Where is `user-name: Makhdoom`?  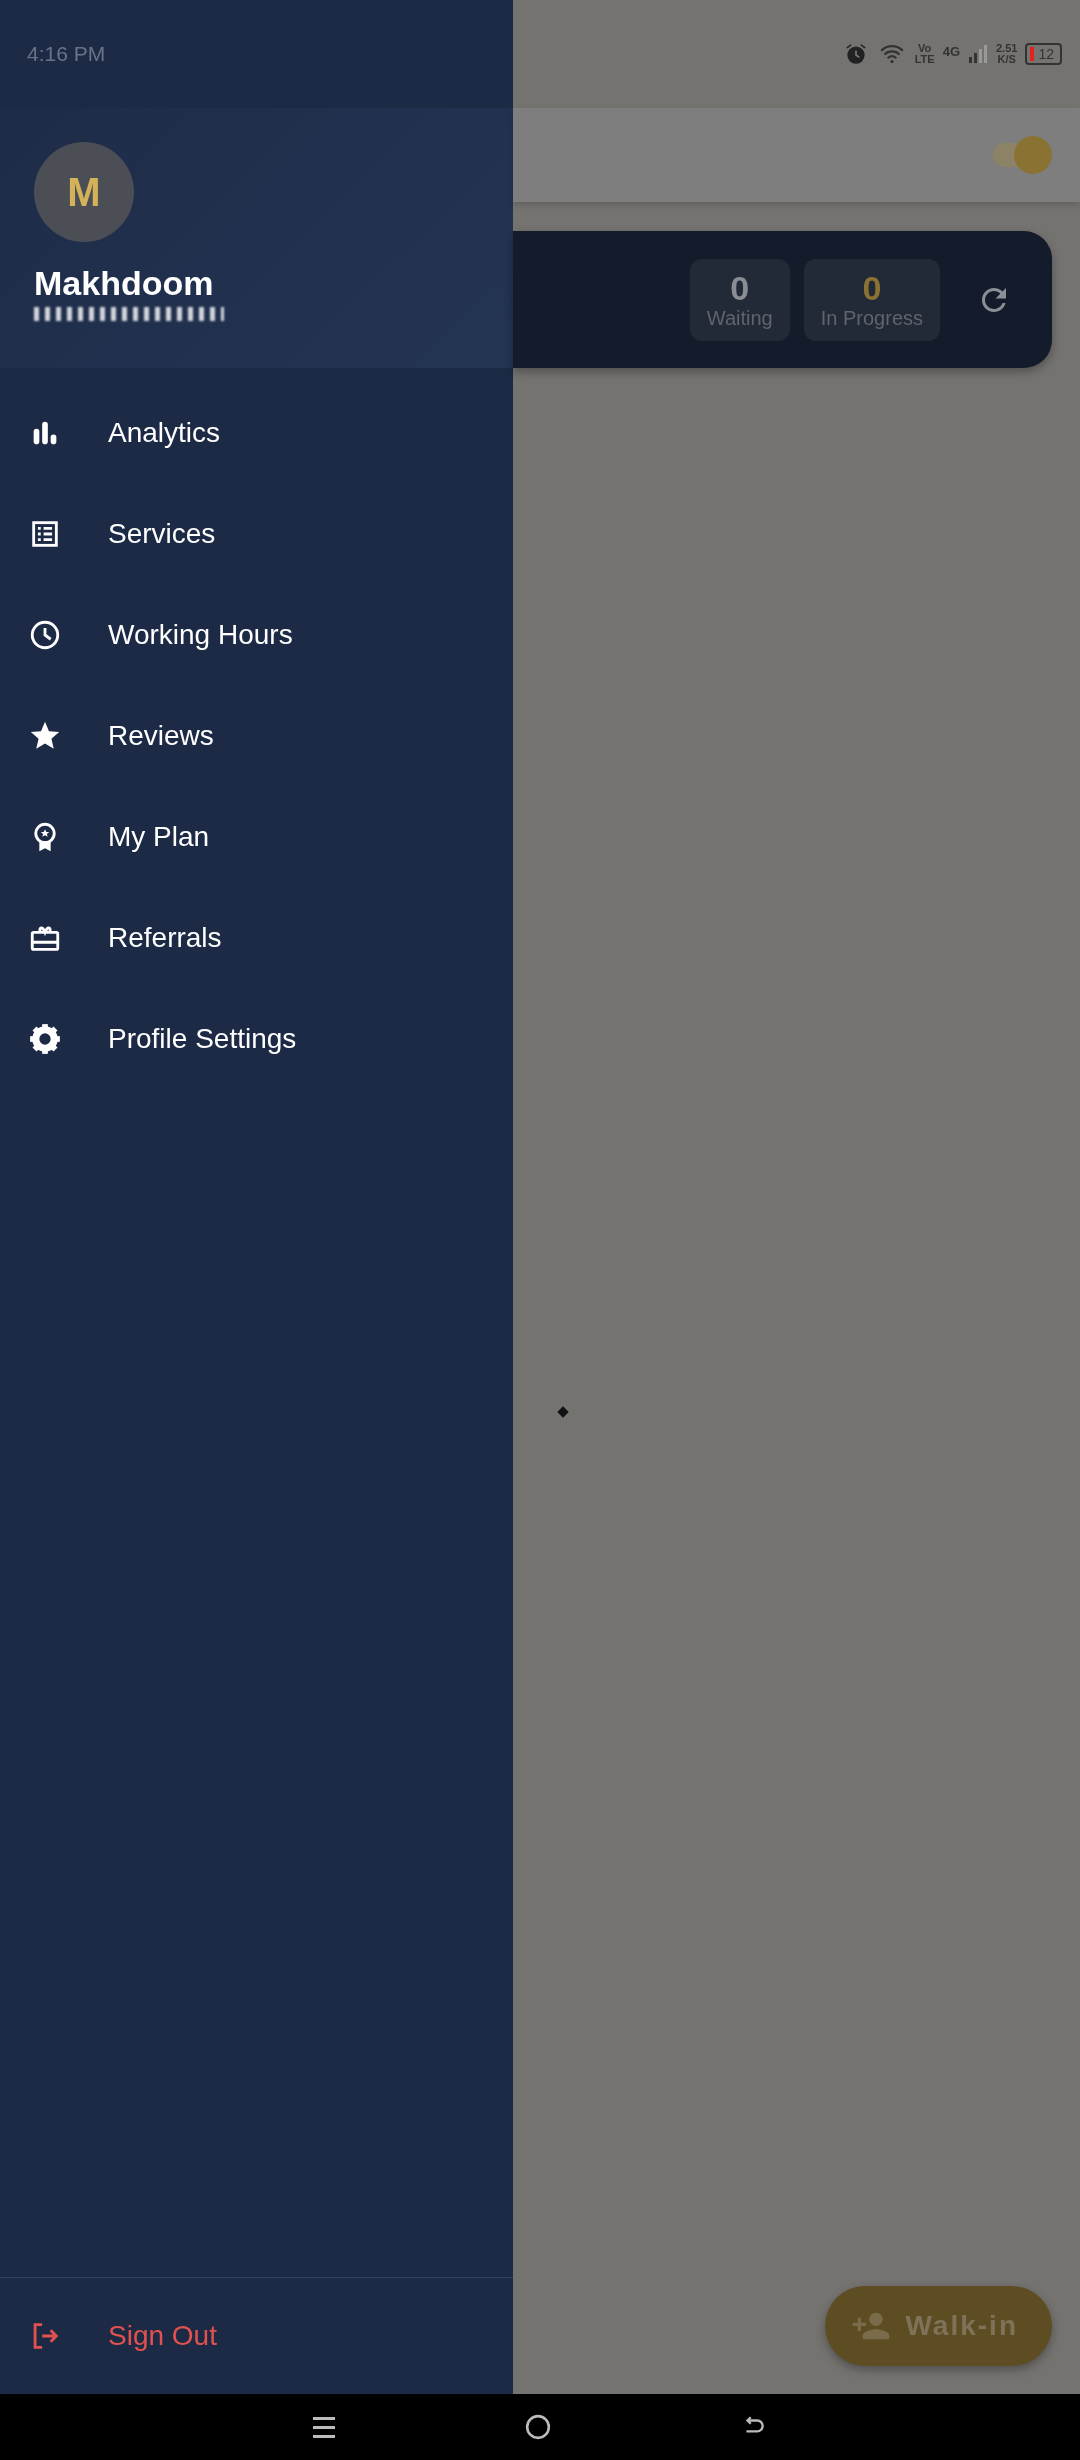
user-name: Makhdoom is located at coordinates (124, 283).